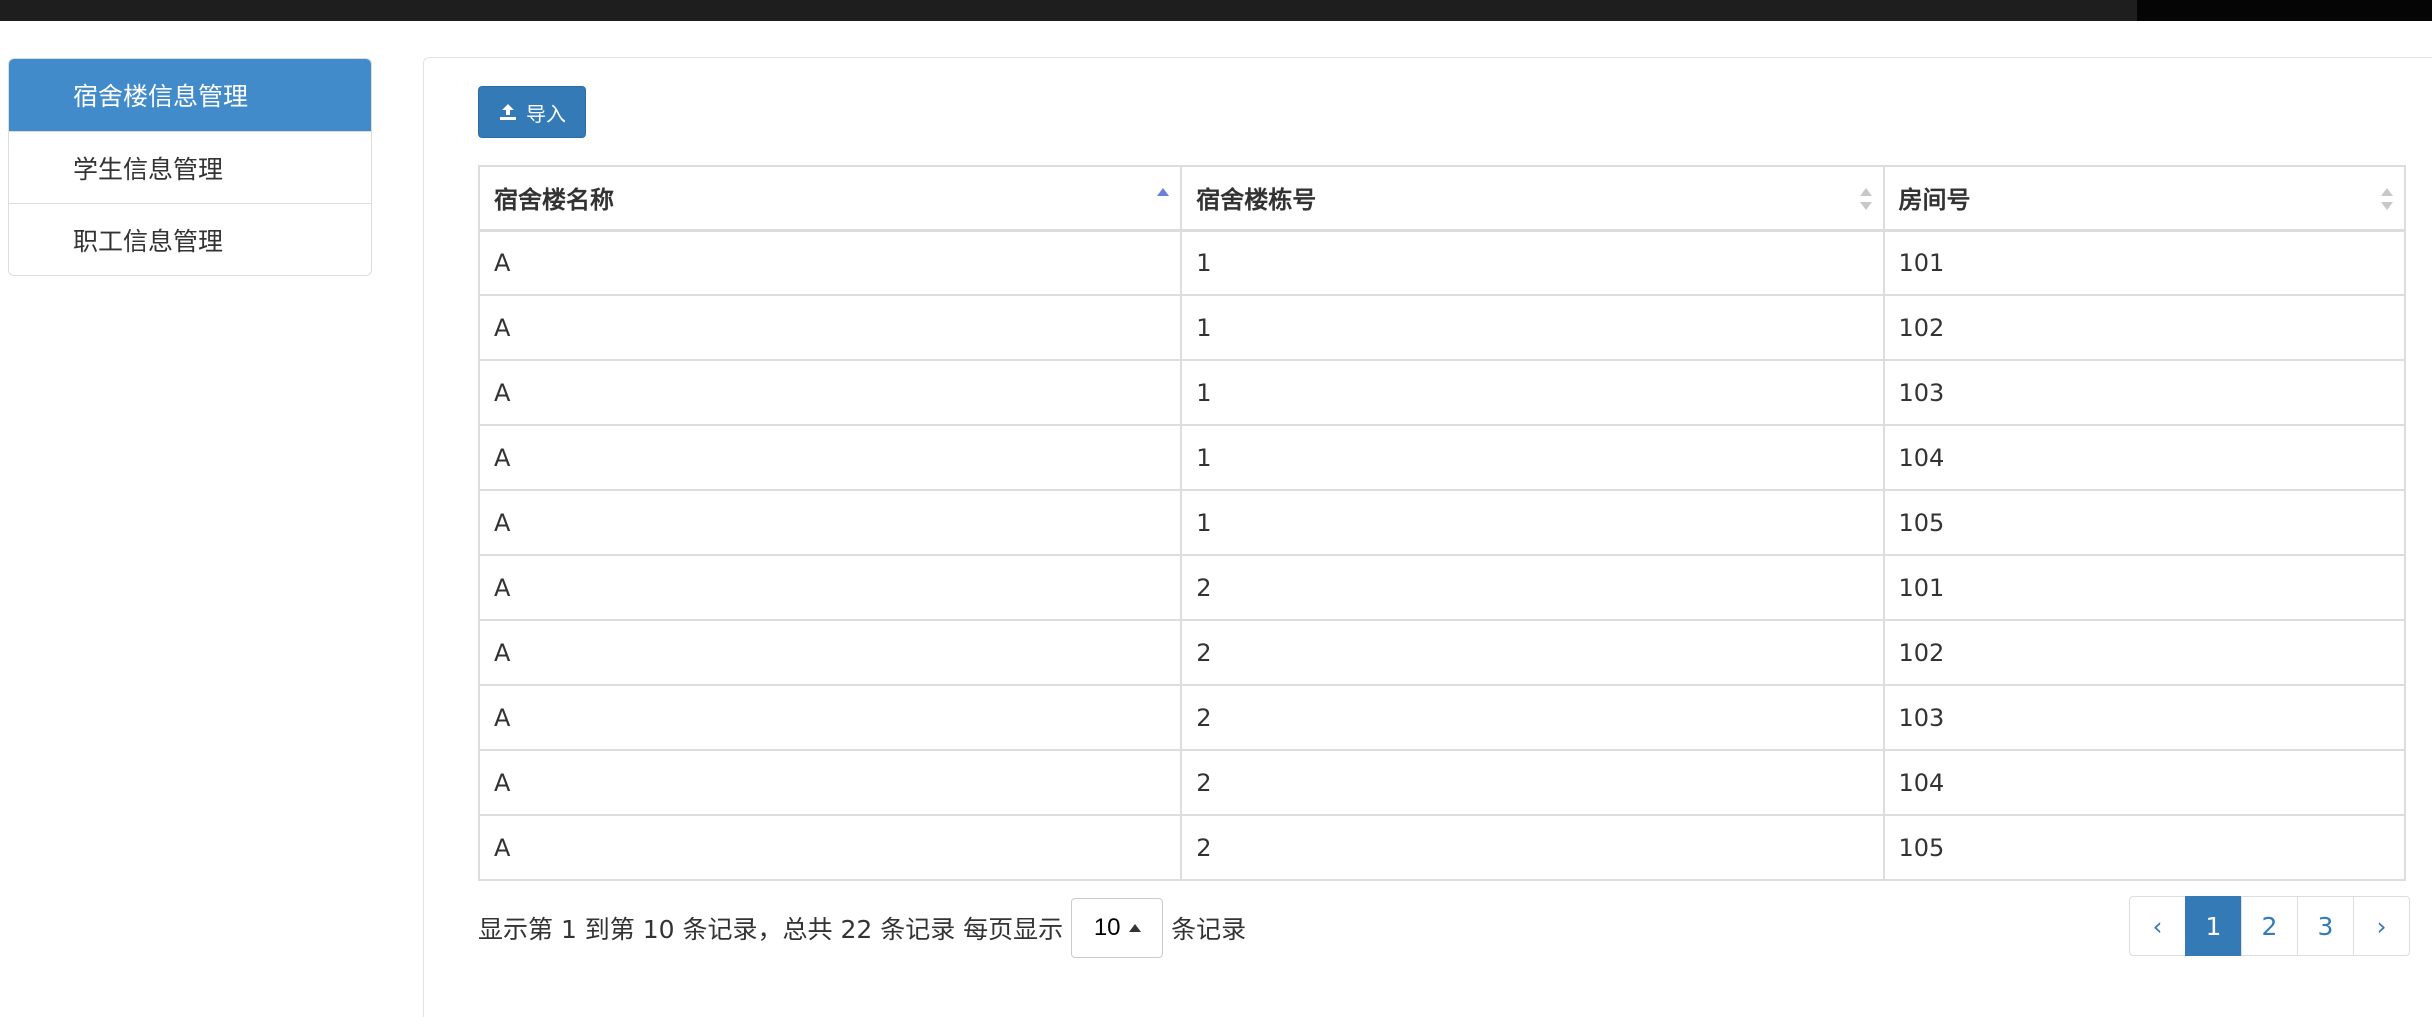 Image resolution: width=2432 pixels, height=1017 pixels. Describe the element at coordinates (2325, 926) in the screenshot. I see `page-button-3: 3` at that location.